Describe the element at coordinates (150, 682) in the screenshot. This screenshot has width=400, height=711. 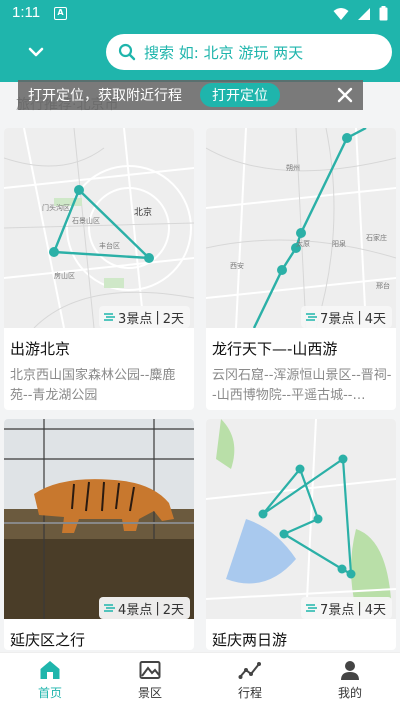
I see `nav-scenic: 景区` at that location.